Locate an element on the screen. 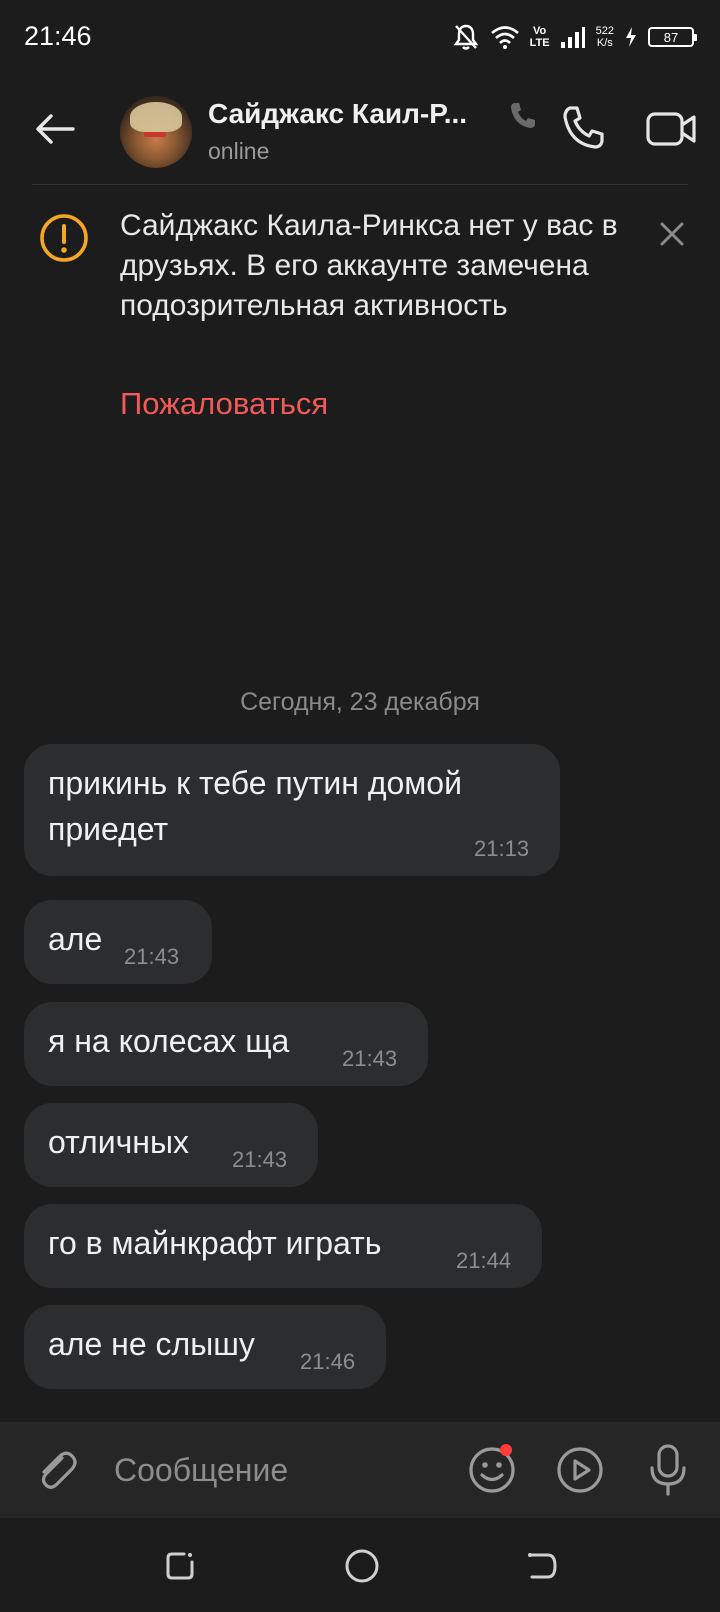 Image resolution: width=720 pixels, height=1612 pixels. message-bubble: отличных 21:43 is located at coordinates (171, 1145).